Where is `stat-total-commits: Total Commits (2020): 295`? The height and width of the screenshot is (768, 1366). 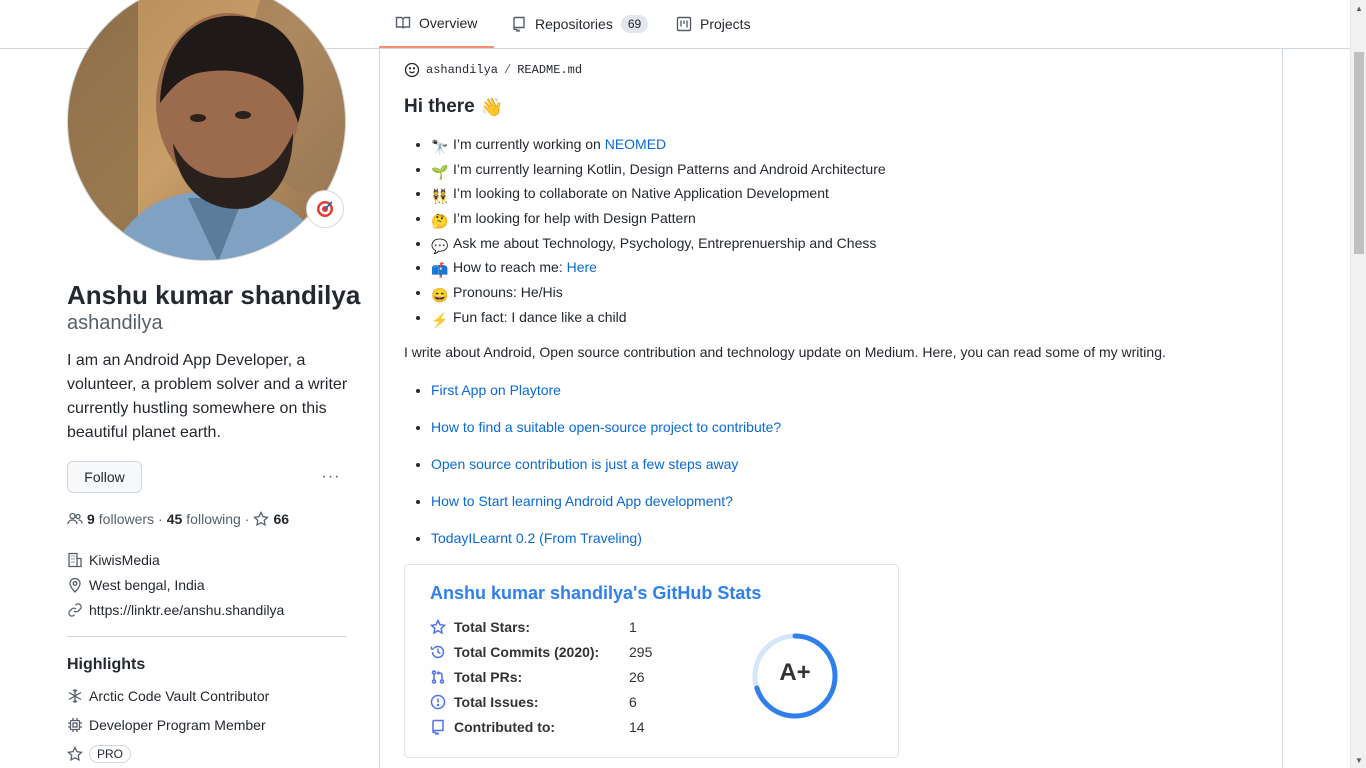 stat-total-commits: Total Commits (2020): 295 is located at coordinates (541, 652).